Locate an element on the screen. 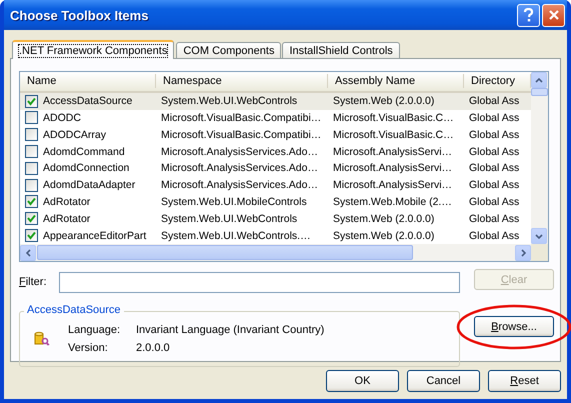 The height and width of the screenshot is (403, 571). list-row: AdRotator System.Web.UI.MobileControls System.Web.Mobile (2.… Global Ass is located at coordinates (275, 202).